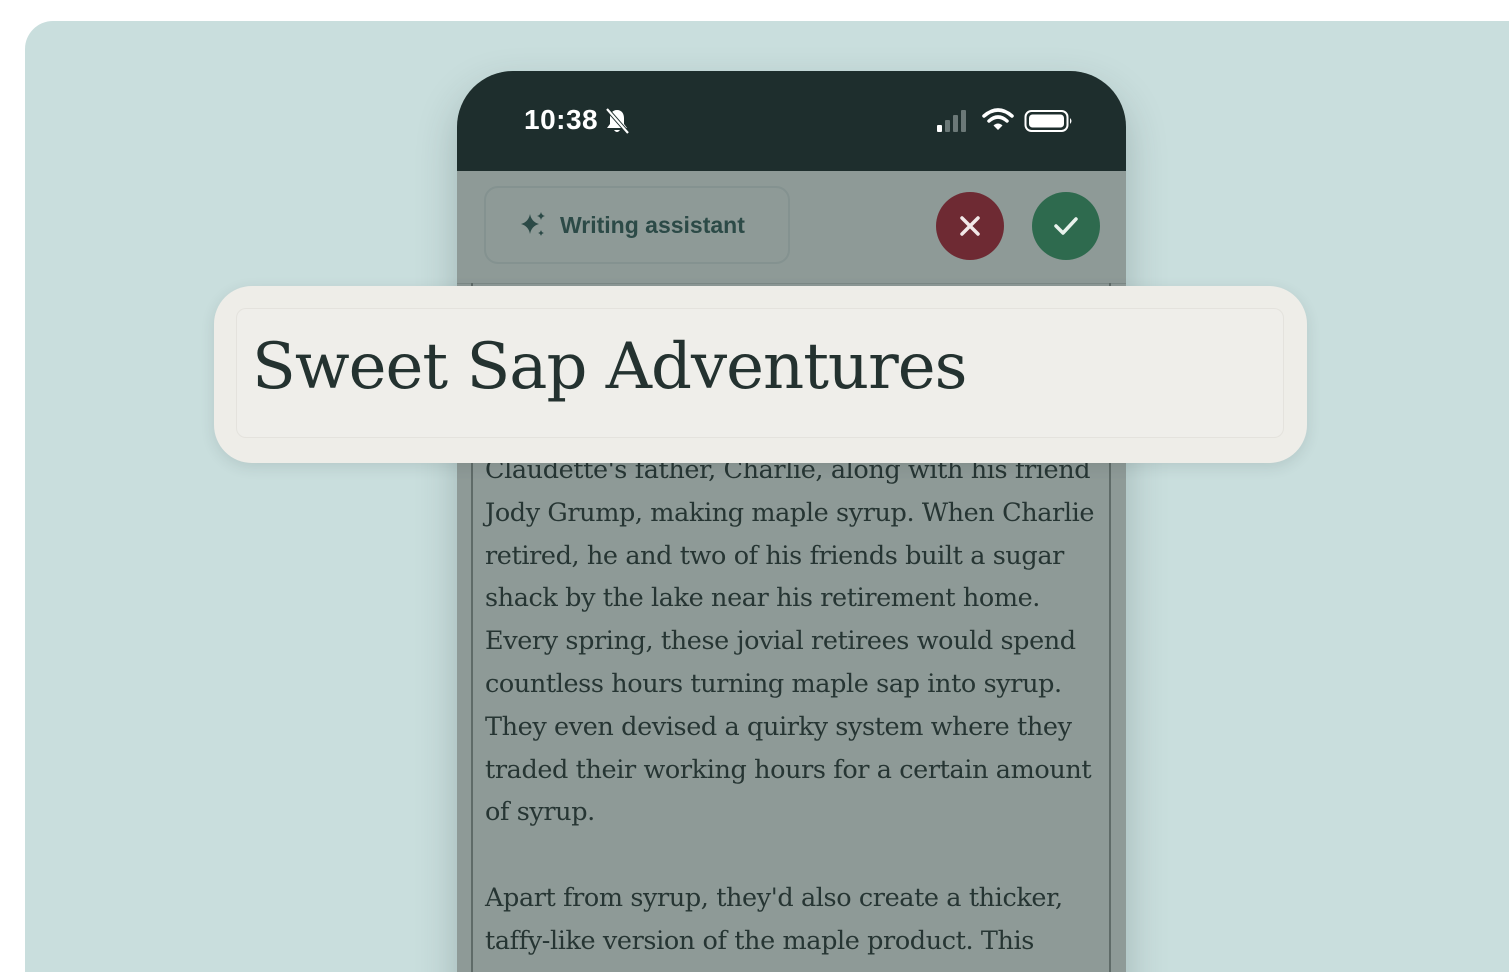 This screenshot has width=1509, height=972. What do you see at coordinates (652, 224) in the screenshot?
I see `writing-assistant-label: Writing assistant` at bounding box center [652, 224].